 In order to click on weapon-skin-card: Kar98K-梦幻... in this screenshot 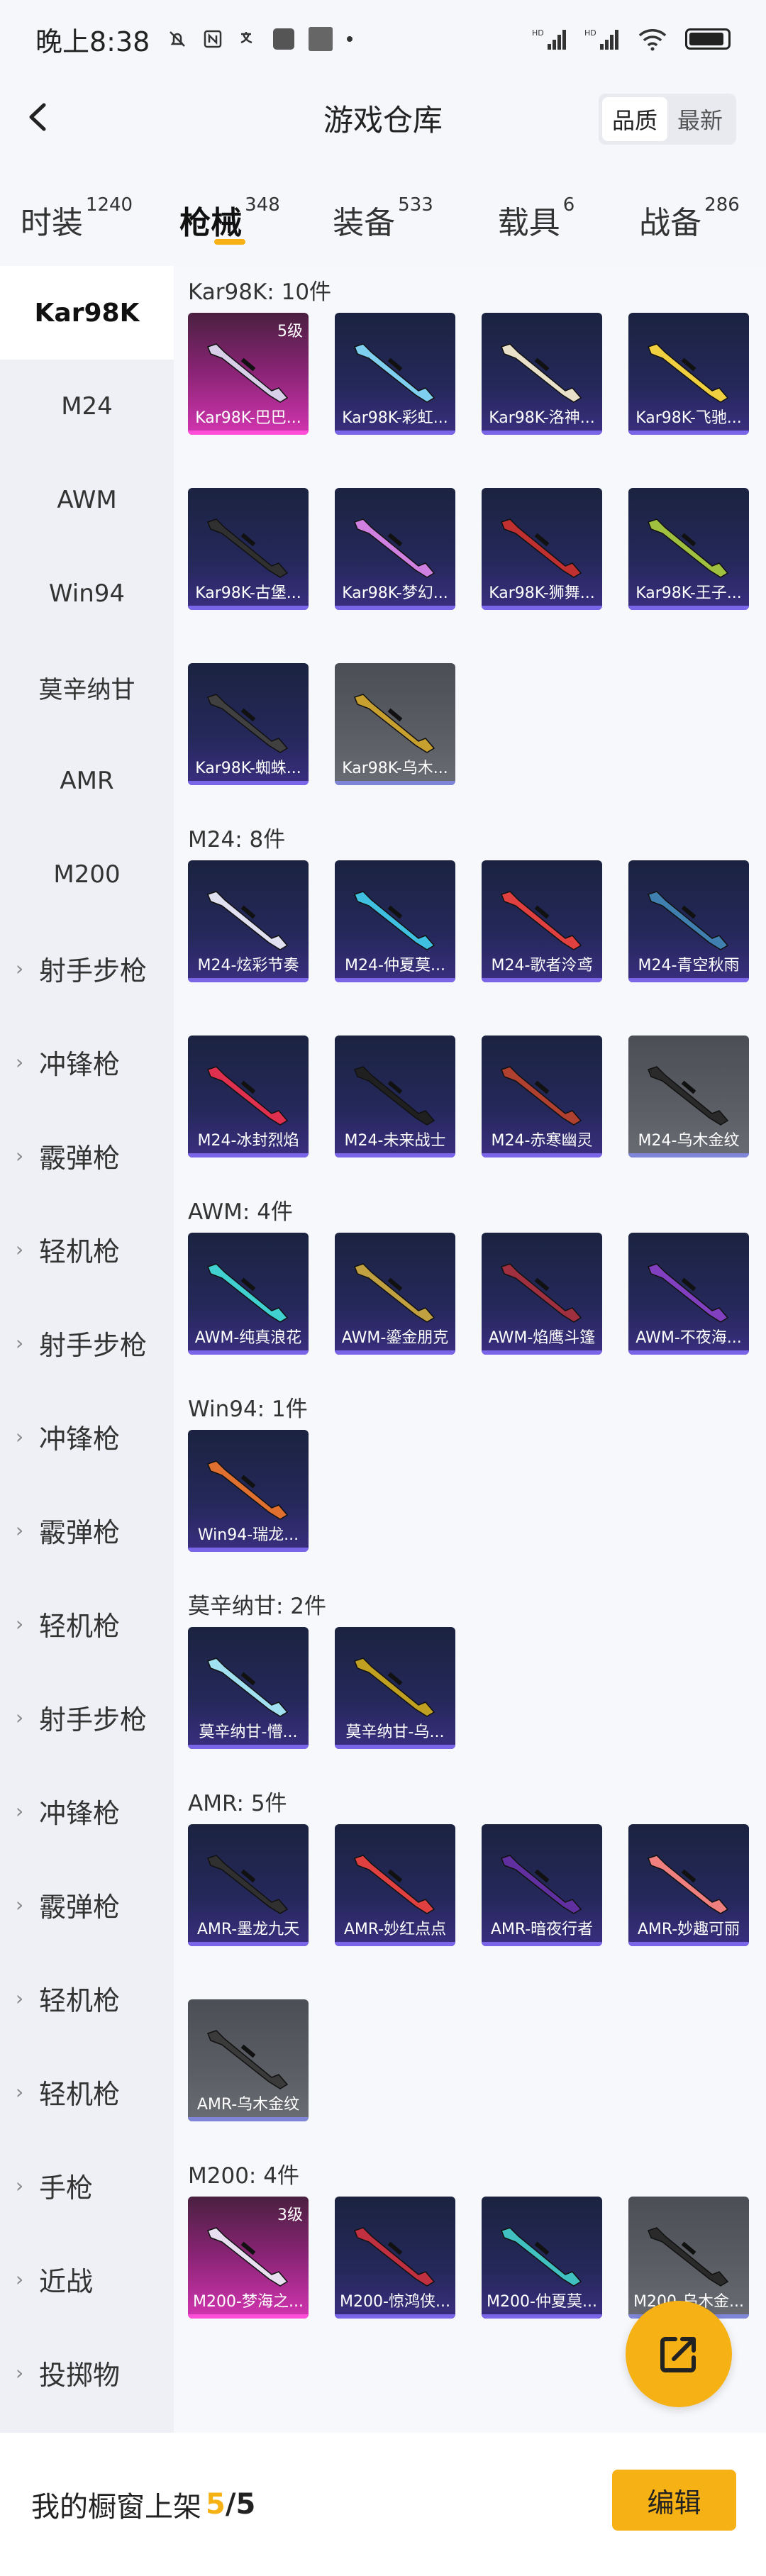, I will do `click(395, 549)`.